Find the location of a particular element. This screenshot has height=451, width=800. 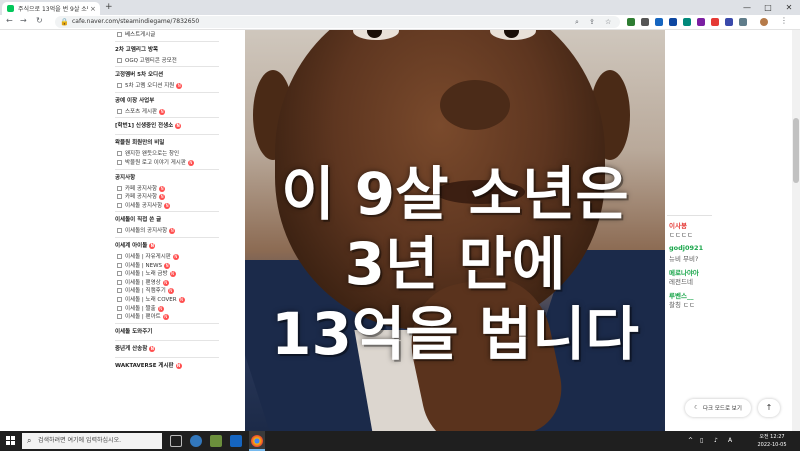

sidebar-item-label: 이세돌 | 직캠후기 is located at coordinates (145, 291).